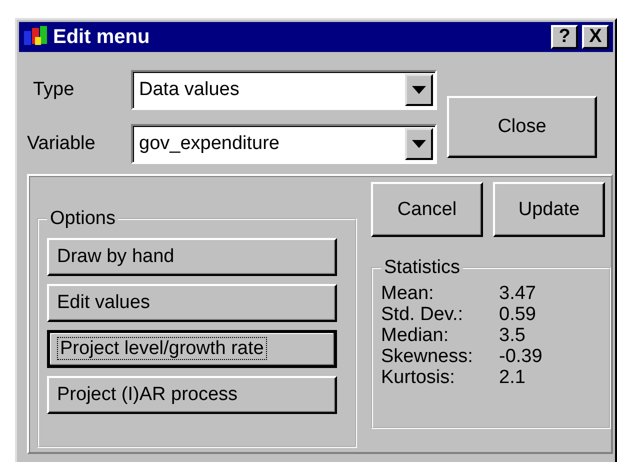 This screenshot has height=462, width=617. I want to click on option-button: Project (I)AR process, so click(192, 395).